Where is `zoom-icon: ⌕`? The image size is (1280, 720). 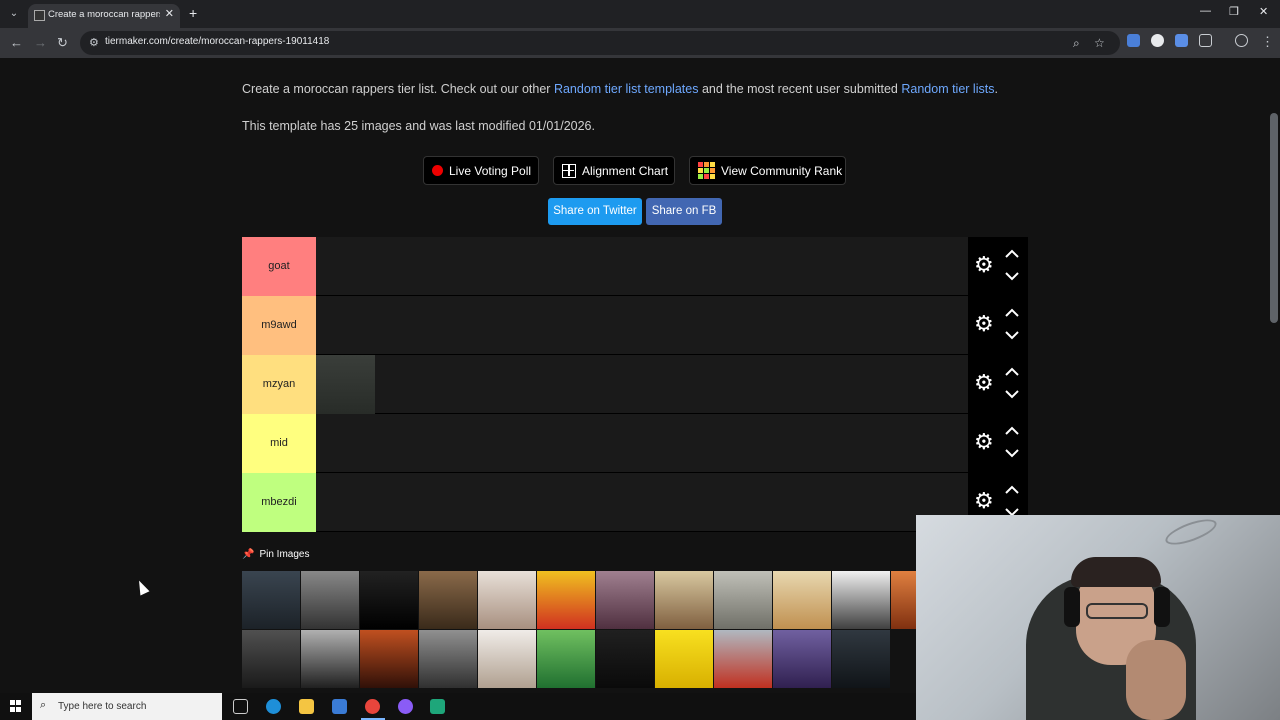 zoom-icon: ⌕ is located at coordinates (1076, 43).